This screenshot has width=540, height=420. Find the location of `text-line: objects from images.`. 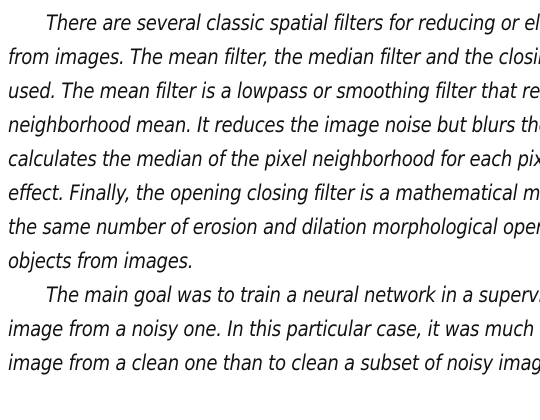

text-line: objects from images. is located at coordinates (101, 261).